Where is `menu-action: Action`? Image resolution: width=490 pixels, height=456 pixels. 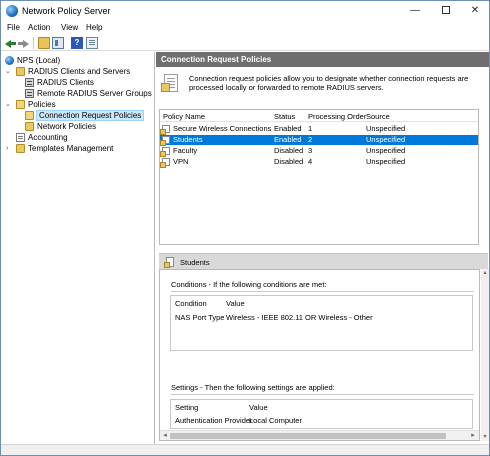
menu-action: Action is located at coordinates (39, 27).